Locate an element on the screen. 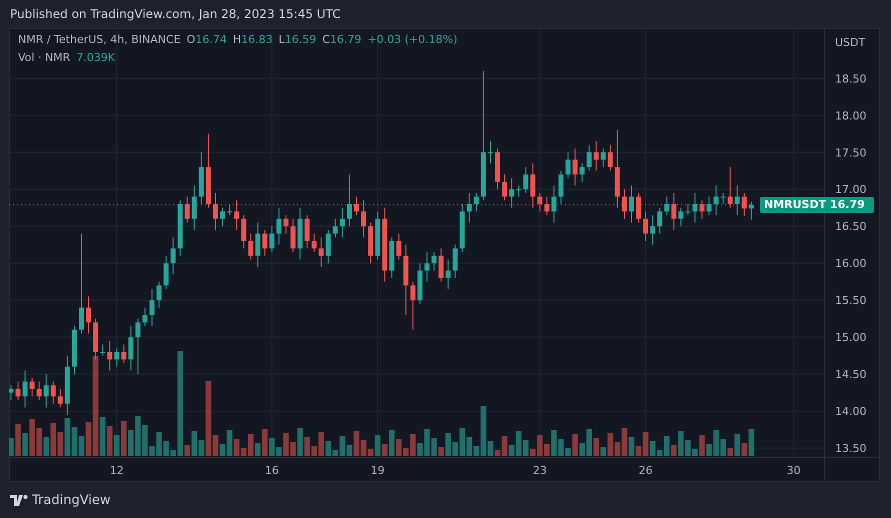  logo-icon is located at coordinates (19, 500).